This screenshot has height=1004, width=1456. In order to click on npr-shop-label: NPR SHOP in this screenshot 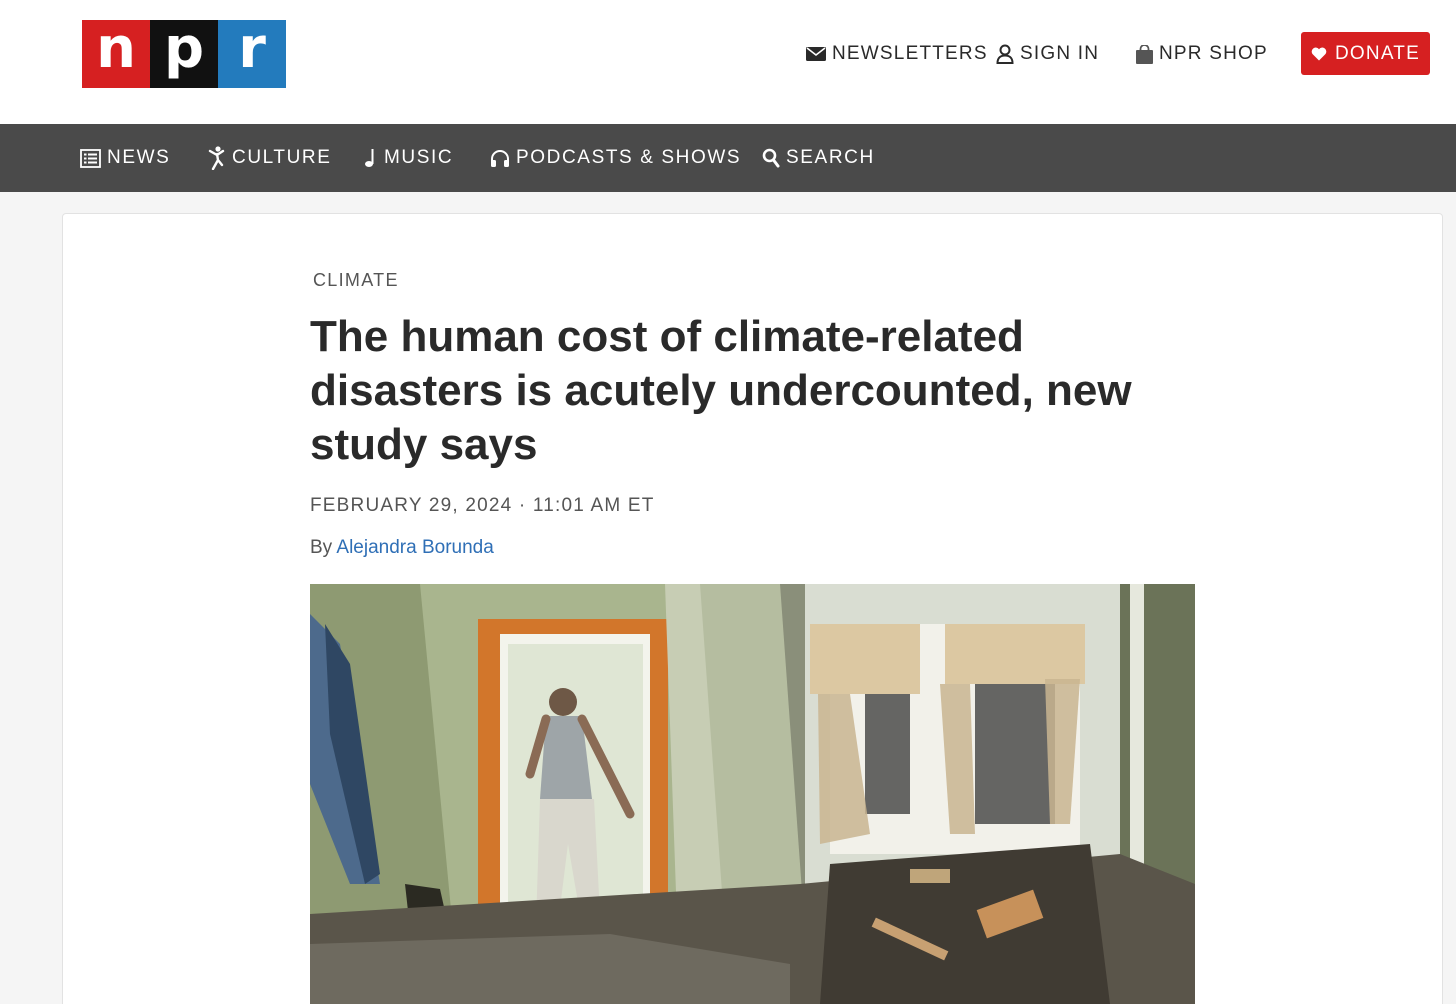, I will do `click(1213, 53)`.